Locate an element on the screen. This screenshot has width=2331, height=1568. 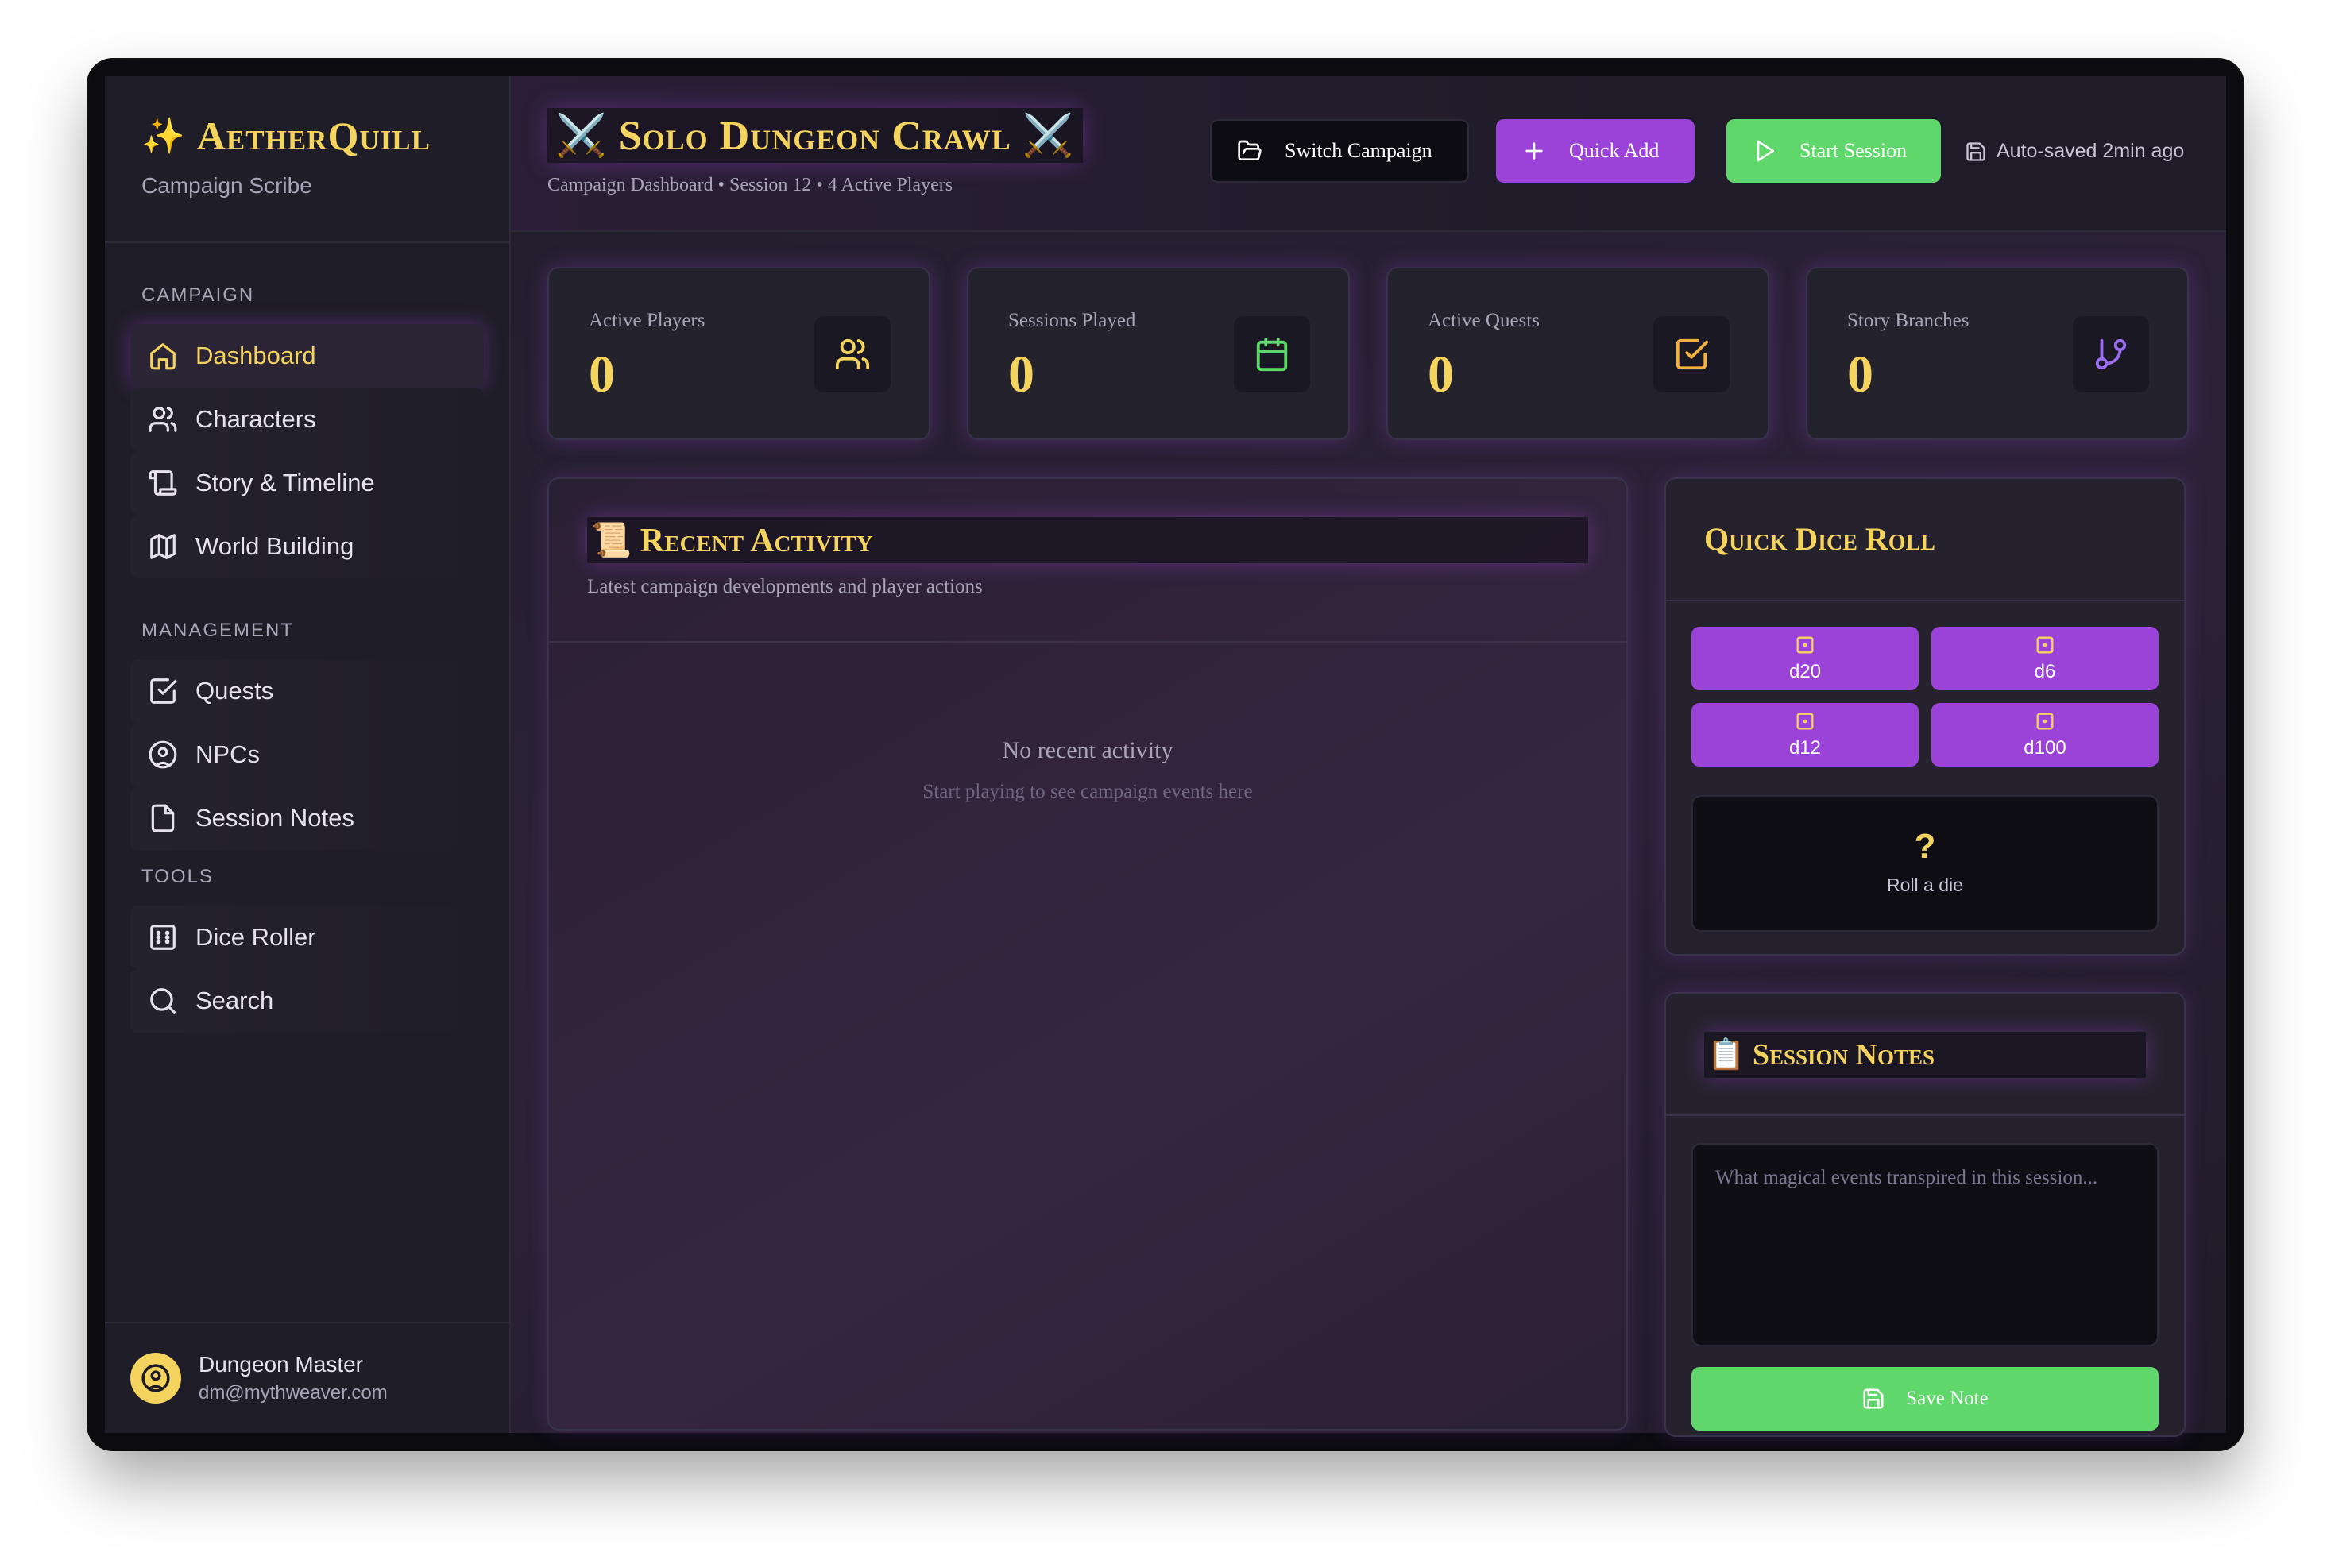
stat-label: Story Branches is located at coordinates (1908, 320).